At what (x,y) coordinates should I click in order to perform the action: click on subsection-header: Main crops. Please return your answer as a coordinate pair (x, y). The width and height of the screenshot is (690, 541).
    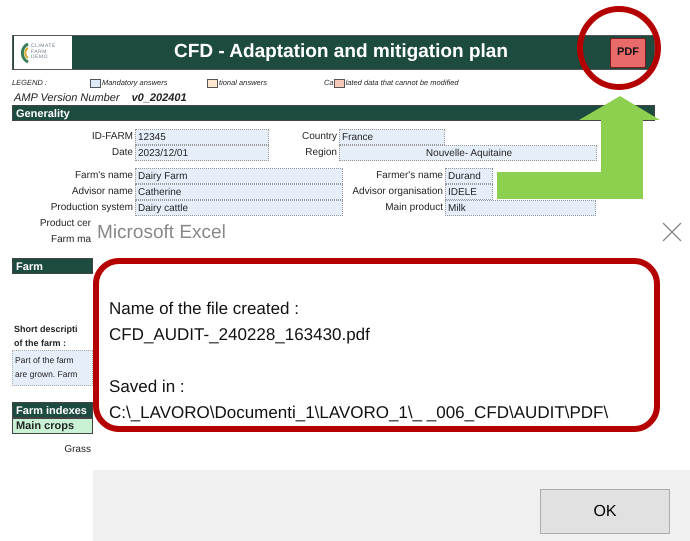
    Looking at the image, I should click on (52, 426).